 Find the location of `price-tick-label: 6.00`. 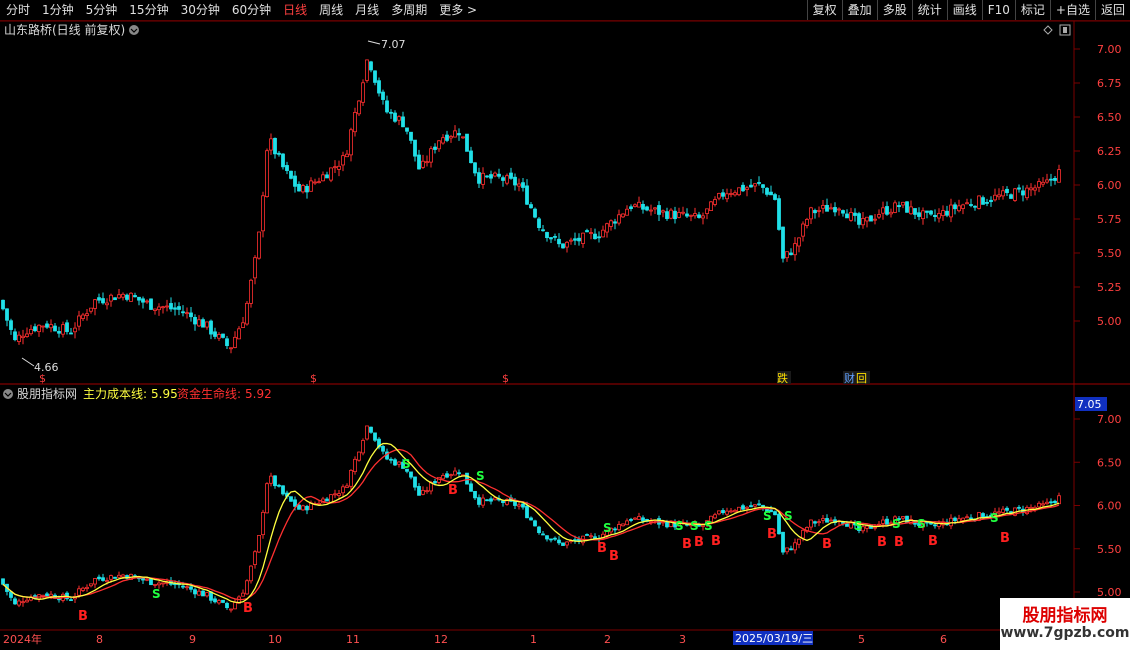

price-tick-label: 6.00 is located at coordinates (1109, 185).